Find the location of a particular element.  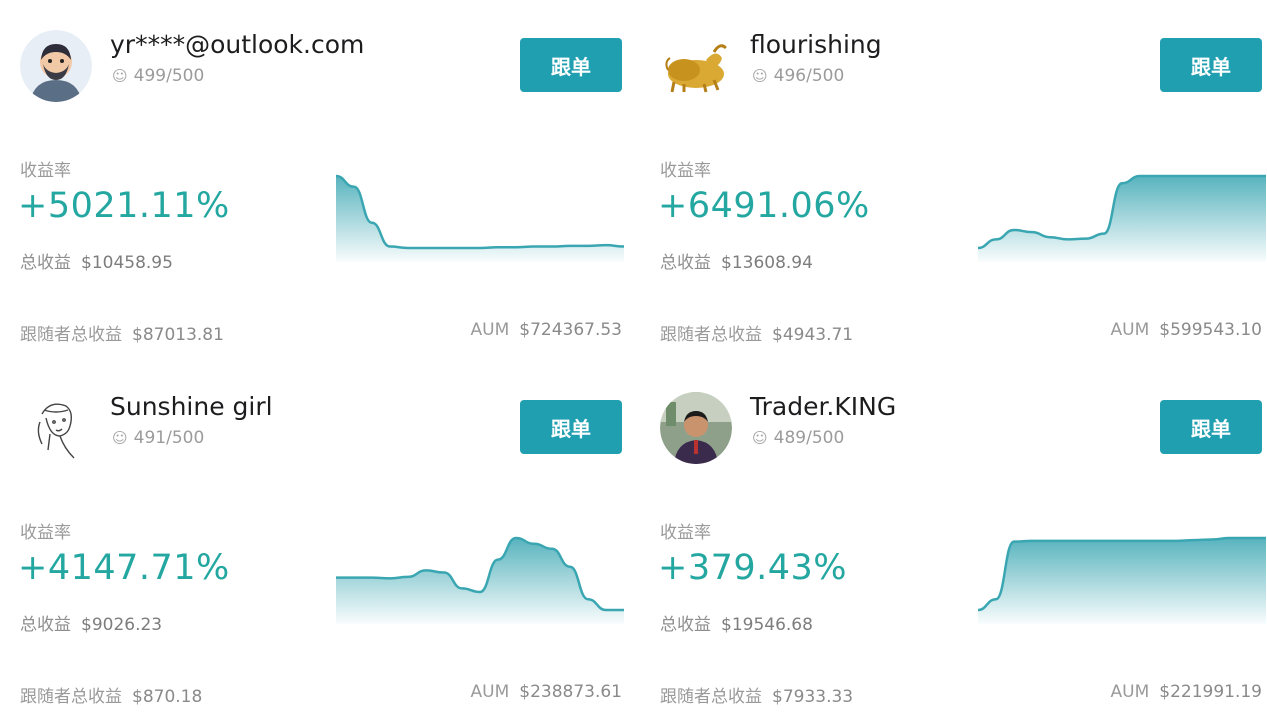

aum: AUM $221991.19 is located at coordinates (1187, 692).